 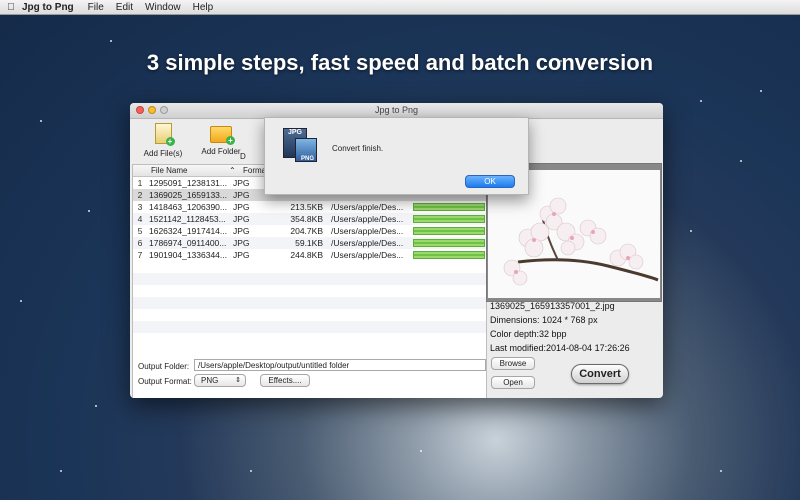 What do you see at coordinates (243, 156) in the screenshot?
I see `delete-label-partial: D` at bounding box center [243, 156].